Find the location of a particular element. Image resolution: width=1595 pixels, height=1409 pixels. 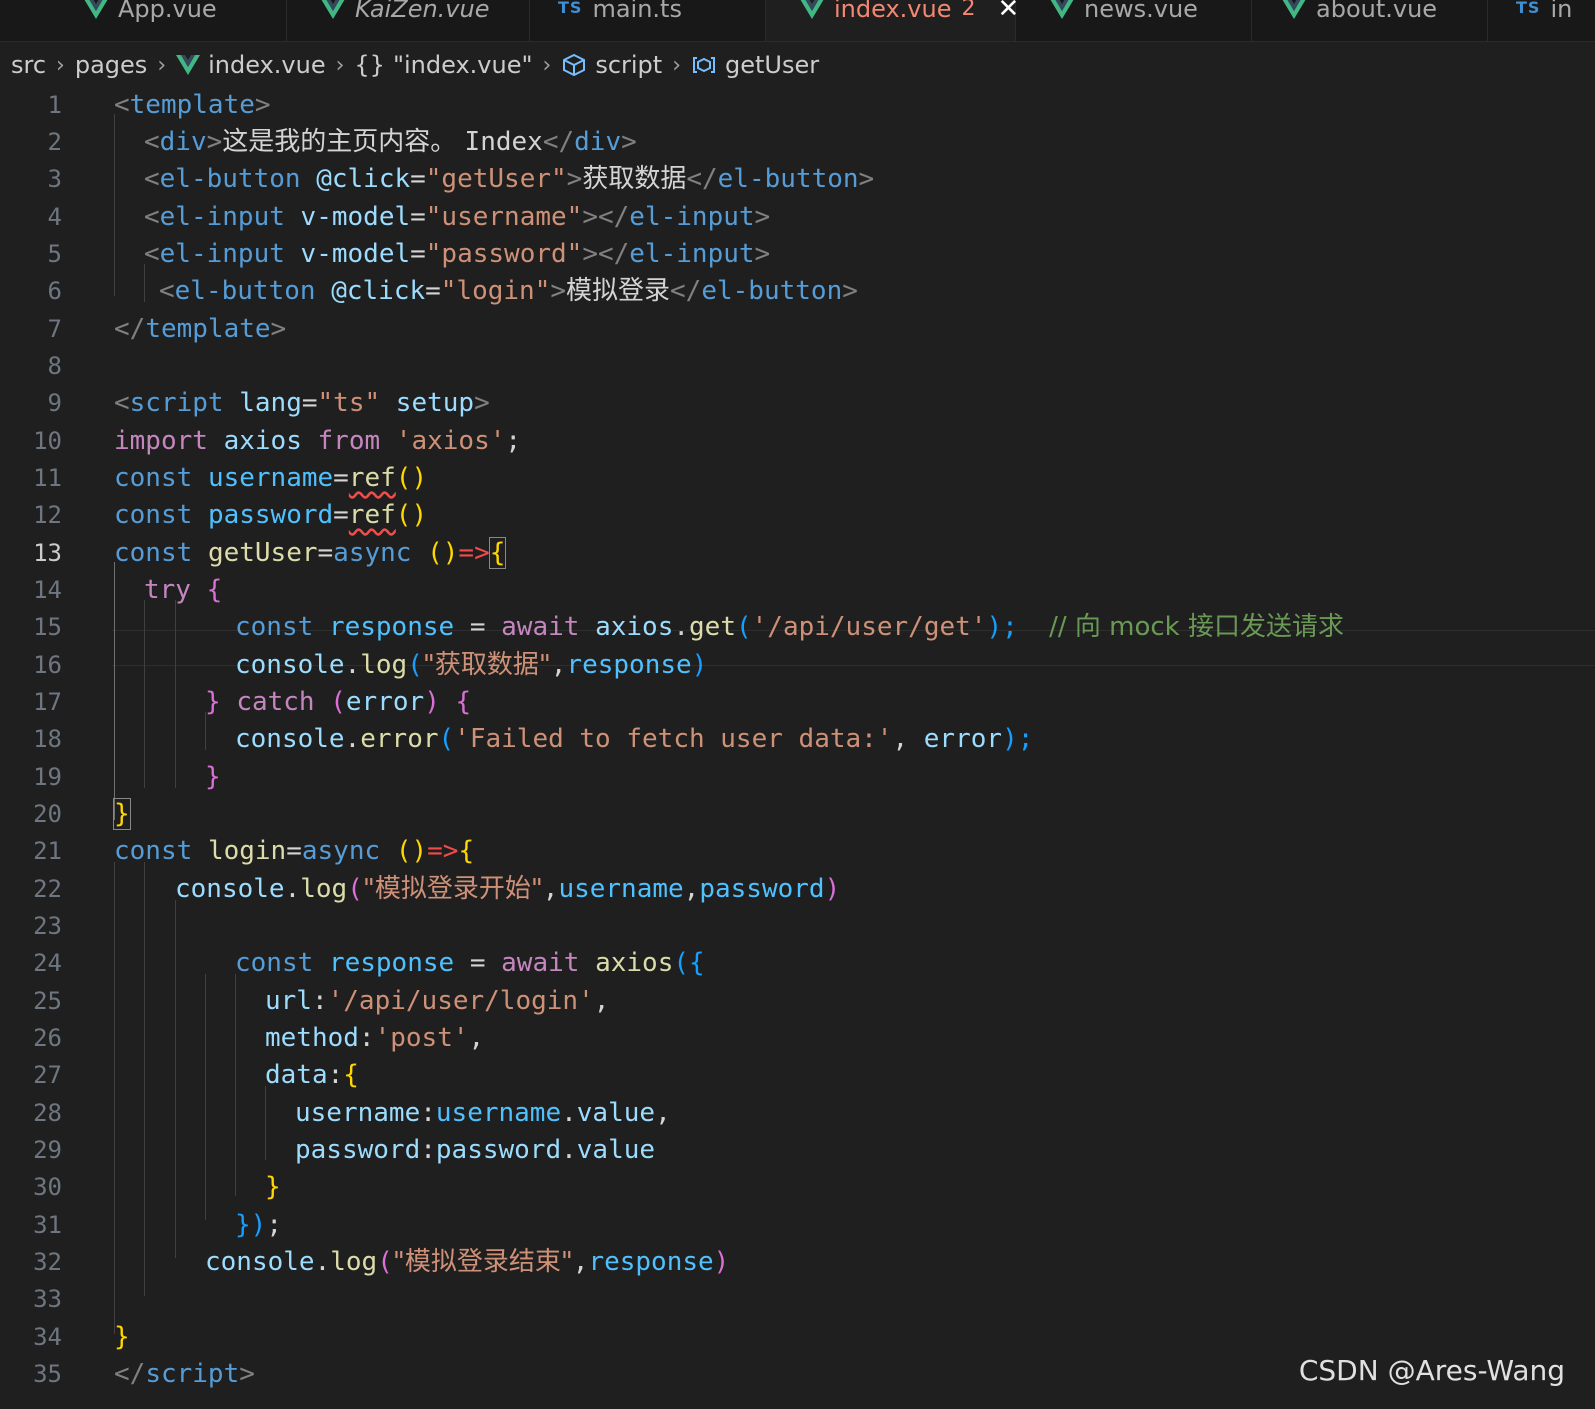

code-line: 12 const password=ref() is located at coordinates (797, 515).